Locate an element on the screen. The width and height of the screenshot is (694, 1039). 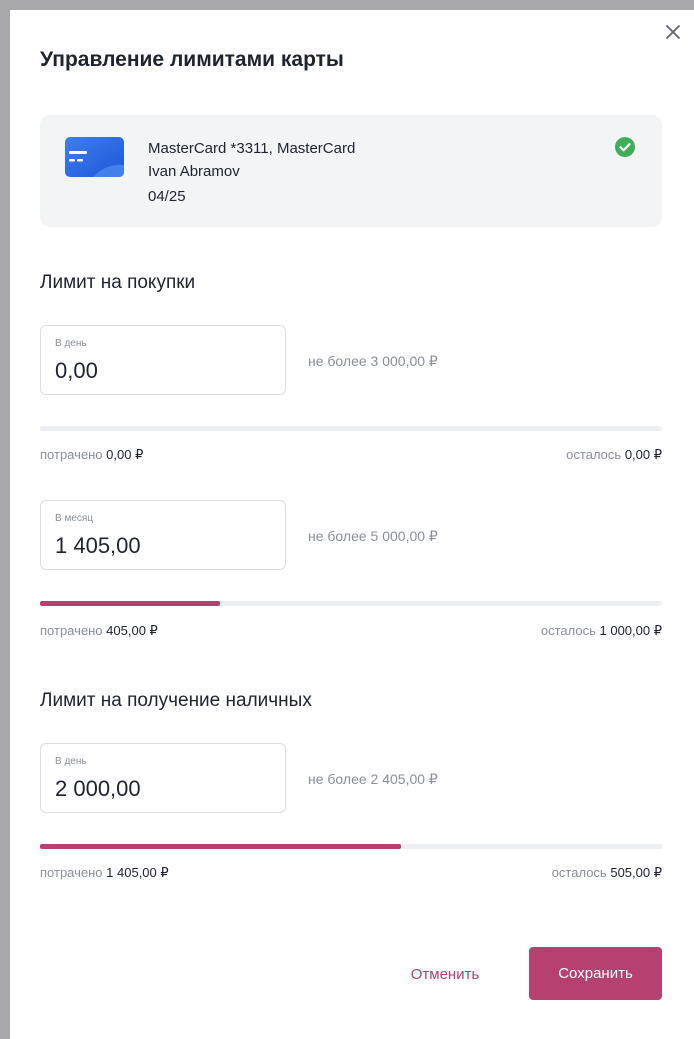
window-frame-top is located at coordinates (347, 5).